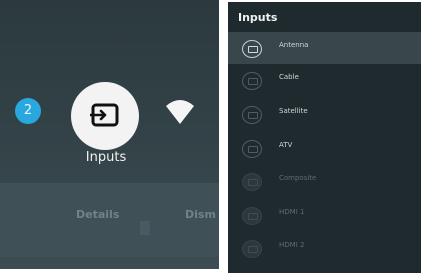 This screenshot has height=273, width=421. What do you see at coordinates (324, 148) in the screenshot?
I see `input-item-atv: ATV` at bounding box center [324, 148].